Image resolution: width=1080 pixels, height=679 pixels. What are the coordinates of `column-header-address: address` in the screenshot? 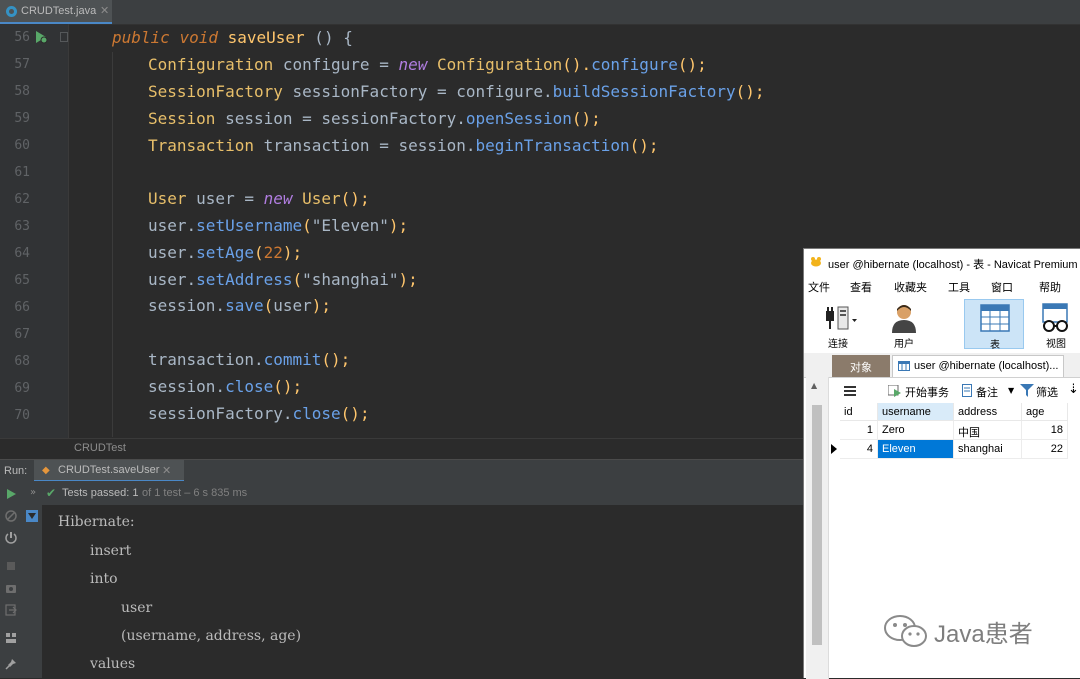 It's located at (988, 412).